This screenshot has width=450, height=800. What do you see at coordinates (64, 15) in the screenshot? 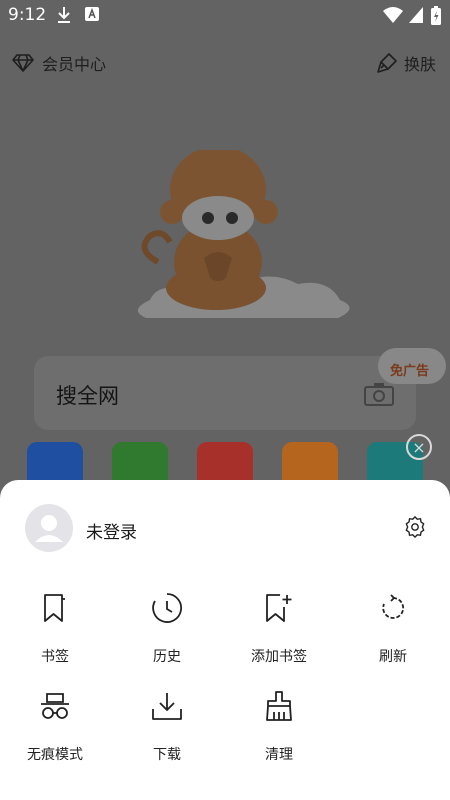
I see `download-status-icon` at bounding box center [64, 15].